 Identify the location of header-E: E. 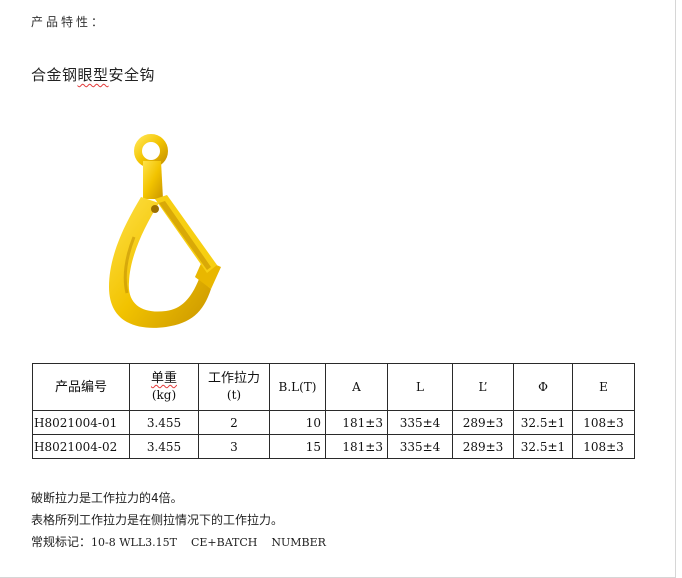
(603, 387).